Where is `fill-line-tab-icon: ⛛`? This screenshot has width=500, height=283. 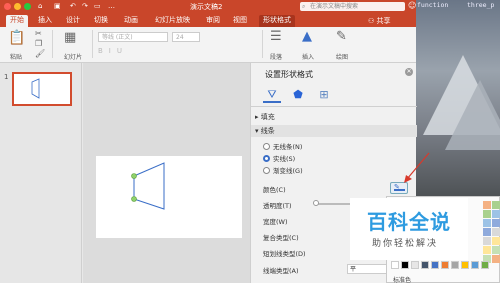
fill-line-tab-icon: ⛛ is located at coordinates (272, 95).